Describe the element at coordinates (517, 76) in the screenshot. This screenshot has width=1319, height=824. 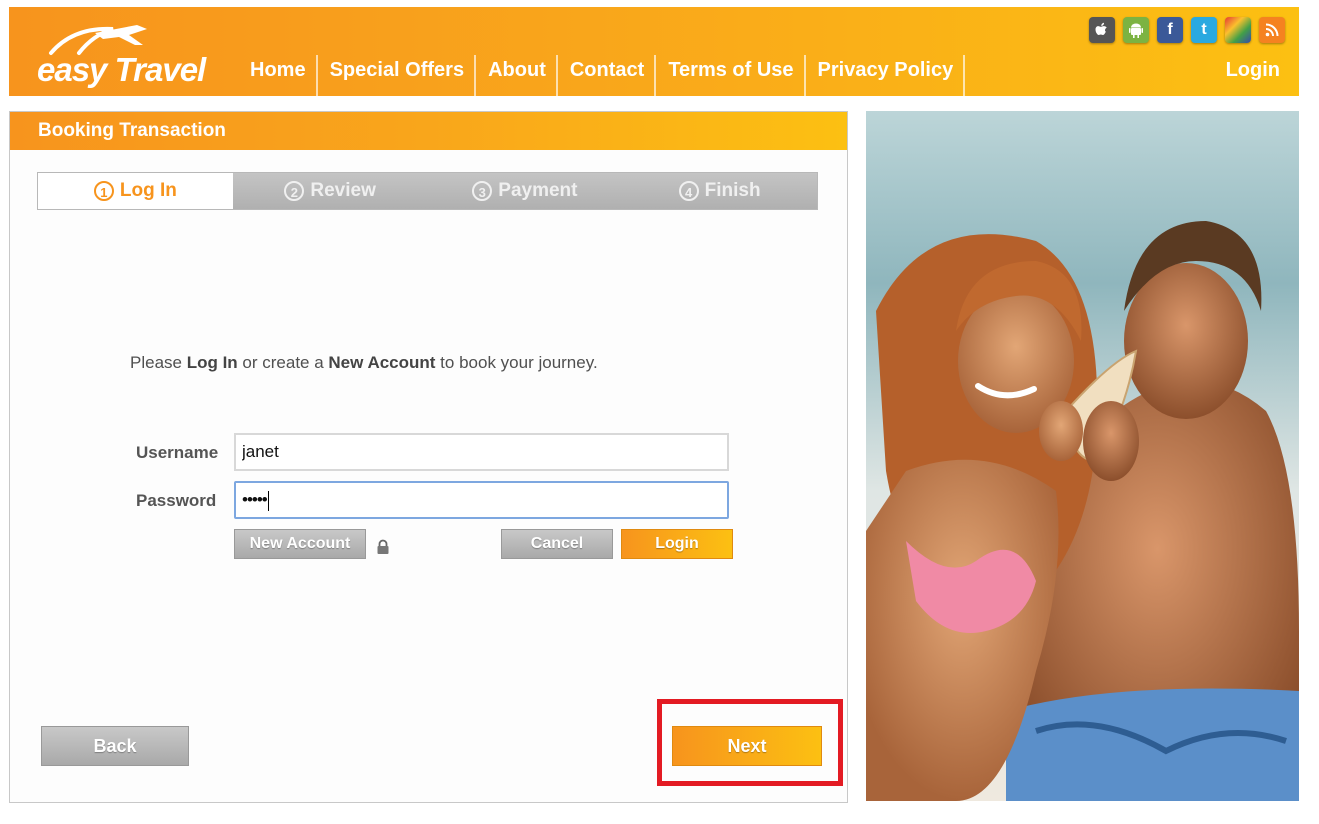
I see `nav-about: About` at that location.